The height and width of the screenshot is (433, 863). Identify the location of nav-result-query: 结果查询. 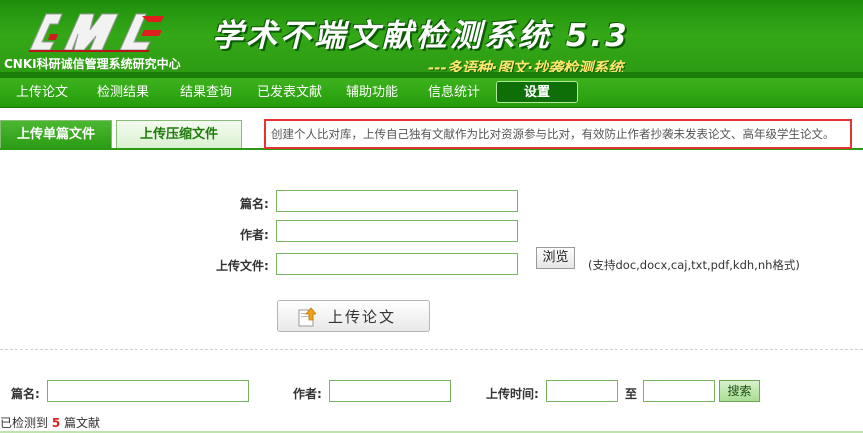
(206, 93).